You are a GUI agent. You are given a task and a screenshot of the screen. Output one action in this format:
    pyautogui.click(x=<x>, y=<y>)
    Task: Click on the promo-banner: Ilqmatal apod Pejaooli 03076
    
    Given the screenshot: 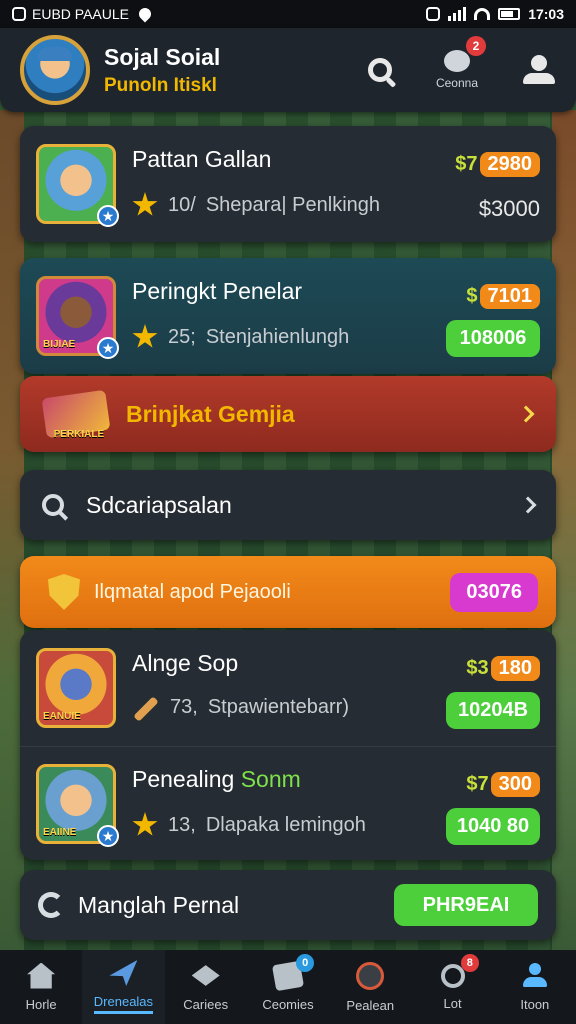 What is the action you would take?
    pyautogui.click(x=288, y=592)
    